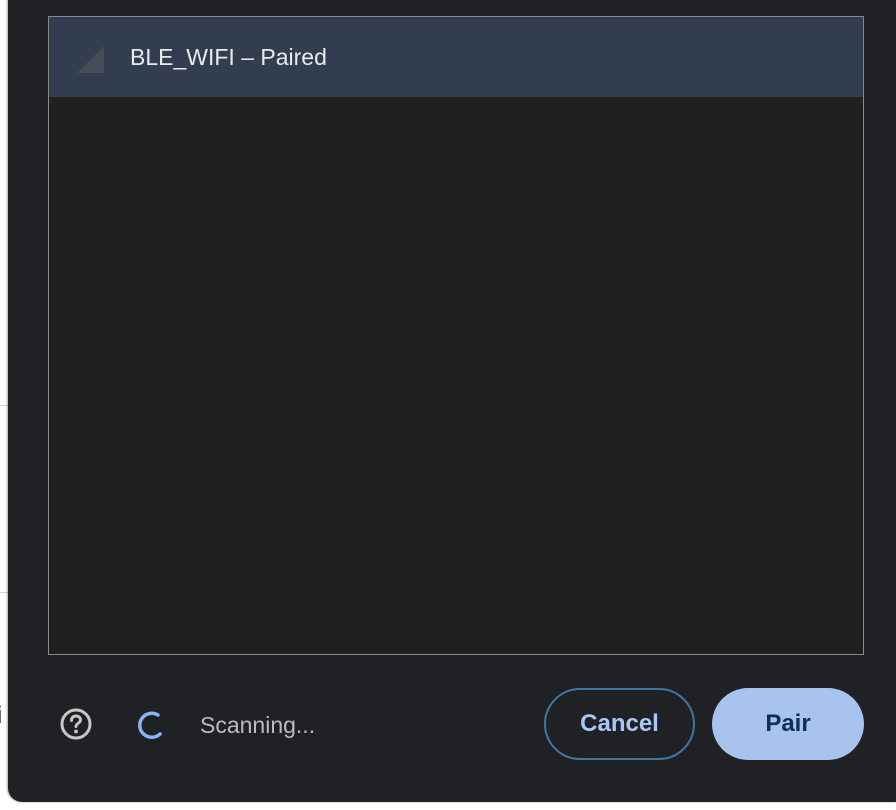  Describe the element at coordinates (1, 716) in the screenshot. I see `background-text-fragment: i` at that location.